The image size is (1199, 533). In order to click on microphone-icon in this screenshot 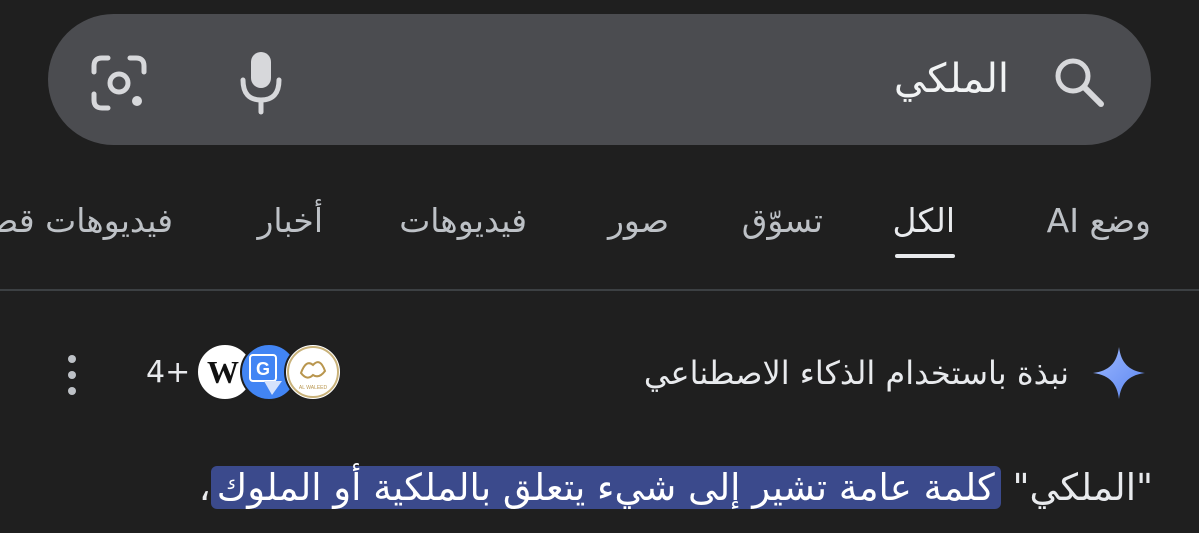, I will do `click(261, 83)`.